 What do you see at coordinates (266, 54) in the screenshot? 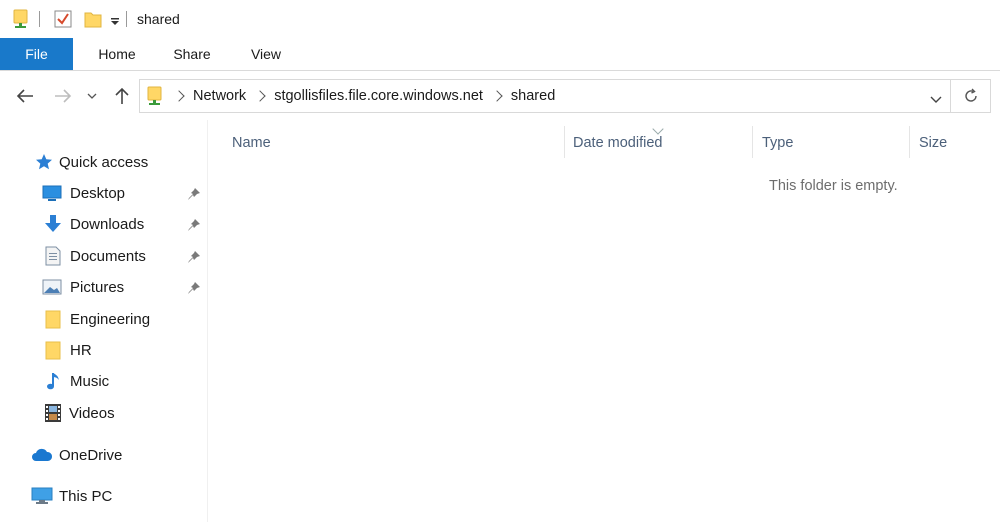
I see `tab-view: View` at bounding box center [266, 54].